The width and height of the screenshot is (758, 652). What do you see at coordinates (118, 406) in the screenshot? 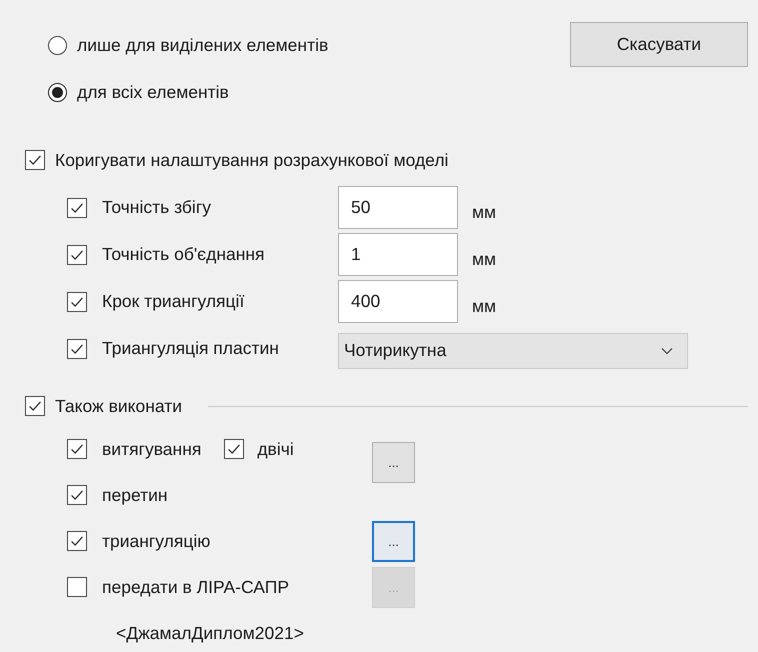
I see `checkbox-label: Також виконати` at bounding box center [118, 406].